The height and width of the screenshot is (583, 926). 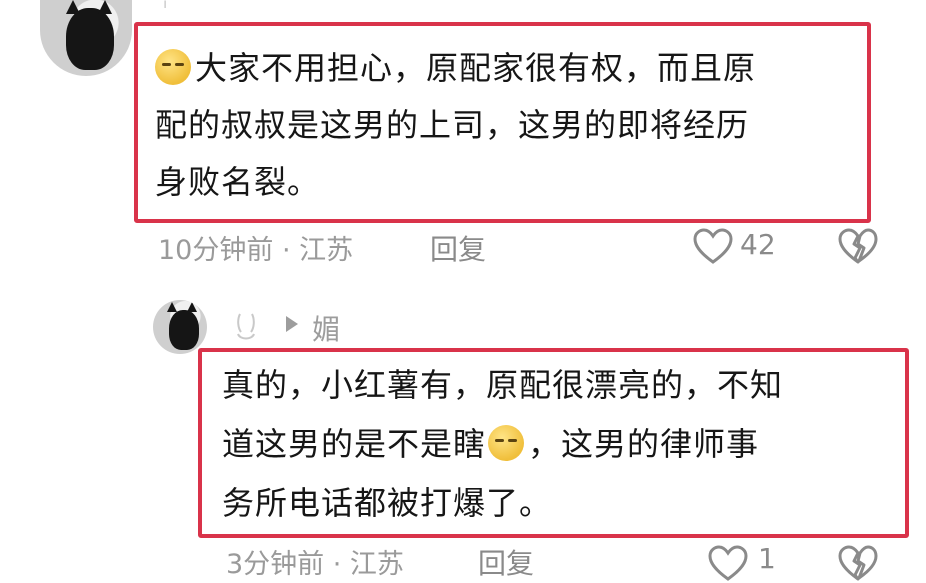 What do you see at coordinates (238, 182) in the screenshot?
I see `comment-line: 身败名裂。` at bounding box center [238, 182].